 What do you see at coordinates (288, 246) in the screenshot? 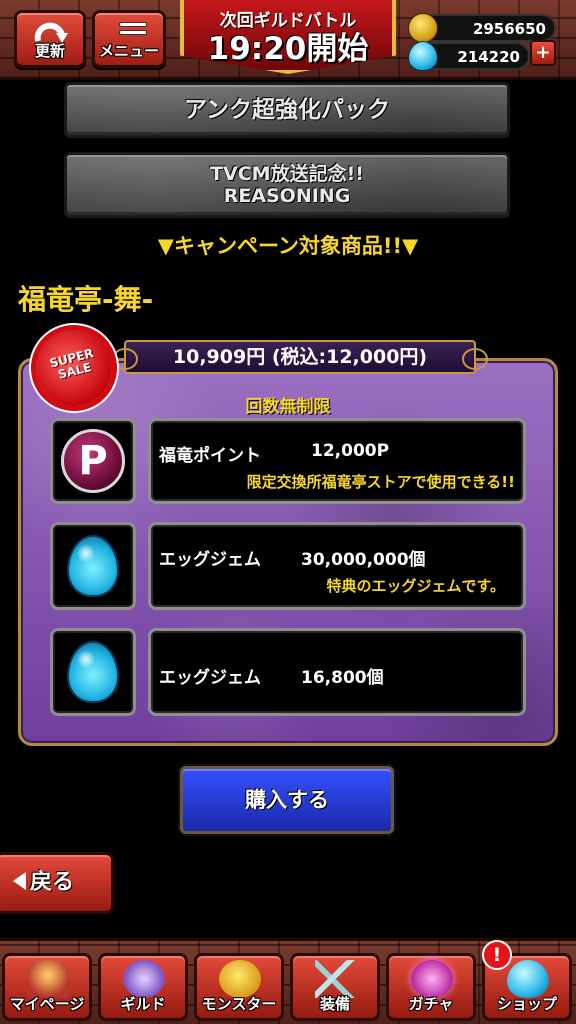
I see `campaign-heading: ▼キャンペーン対象商品!!▼` at bounding box center [288, 246].